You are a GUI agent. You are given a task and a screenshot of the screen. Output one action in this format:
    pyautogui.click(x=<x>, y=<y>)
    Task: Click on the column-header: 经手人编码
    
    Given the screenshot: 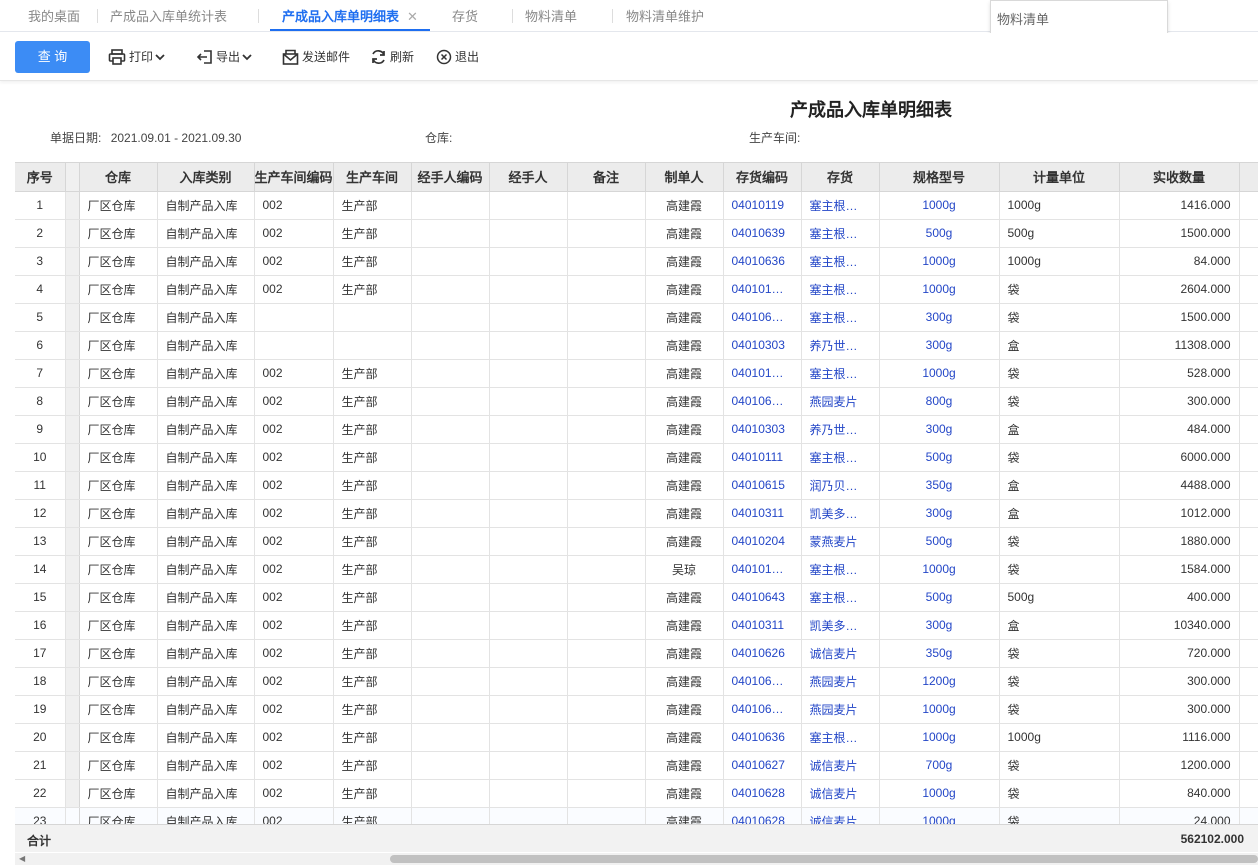 What is the action you would take?
    pyautogui.click(x=450, y=177)
    